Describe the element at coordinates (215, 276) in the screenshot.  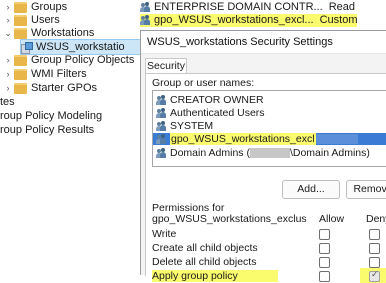
I see `permission-name-apply-group-policy: Apply group policy` at that location.